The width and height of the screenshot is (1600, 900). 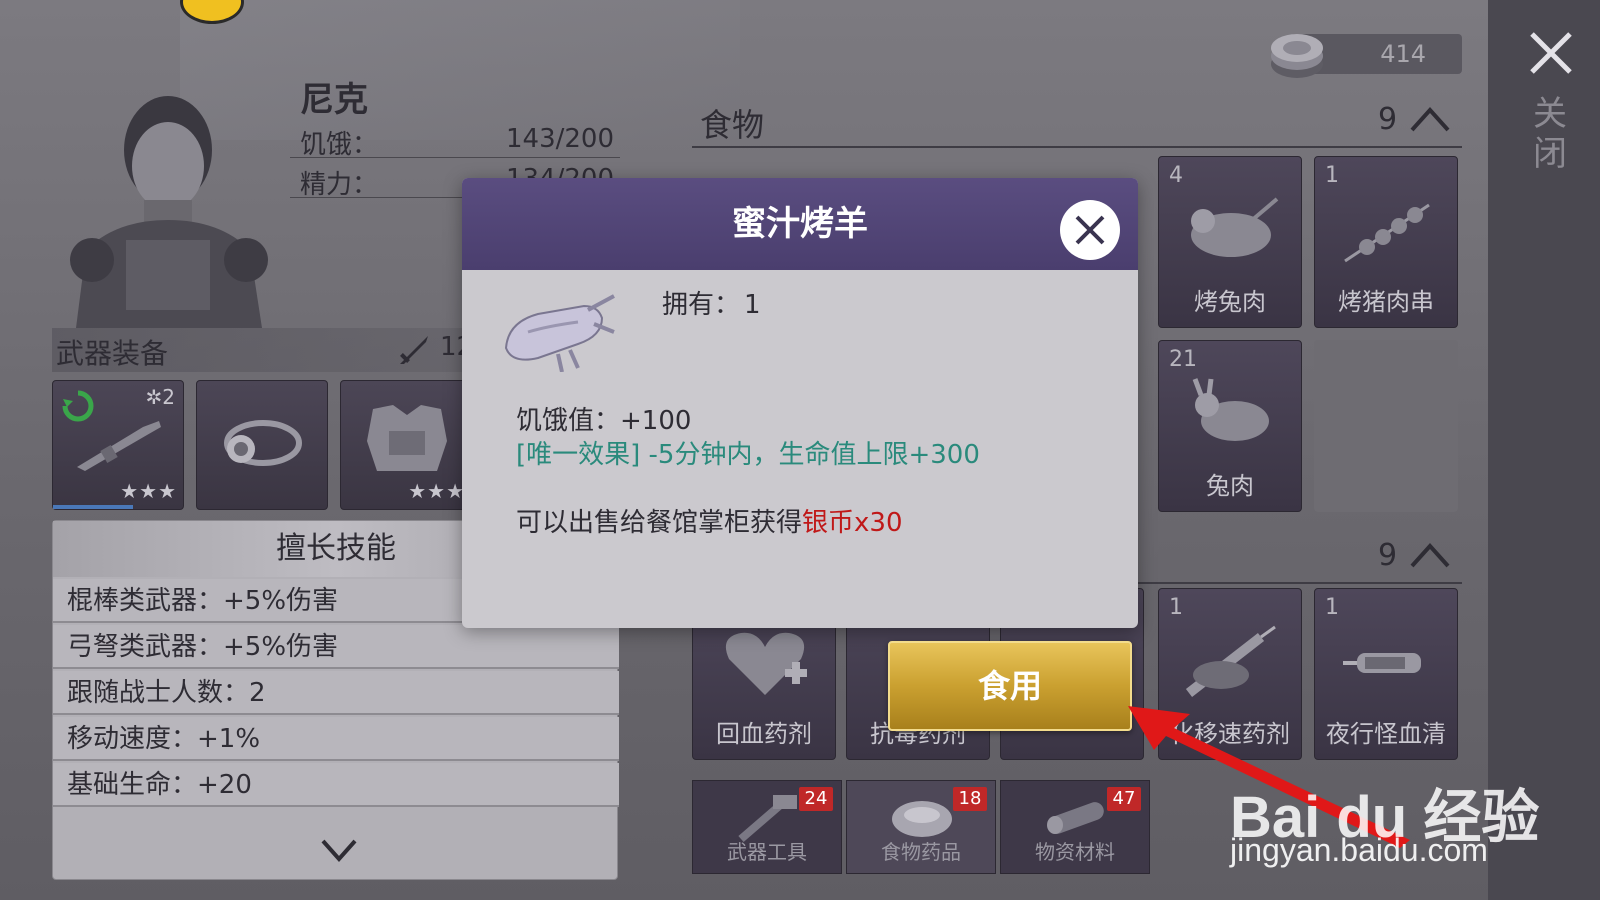 What do you see at coordinates (414, 350) in the screenshot?
I see `sword-icon` at bounding box center [414, 350].